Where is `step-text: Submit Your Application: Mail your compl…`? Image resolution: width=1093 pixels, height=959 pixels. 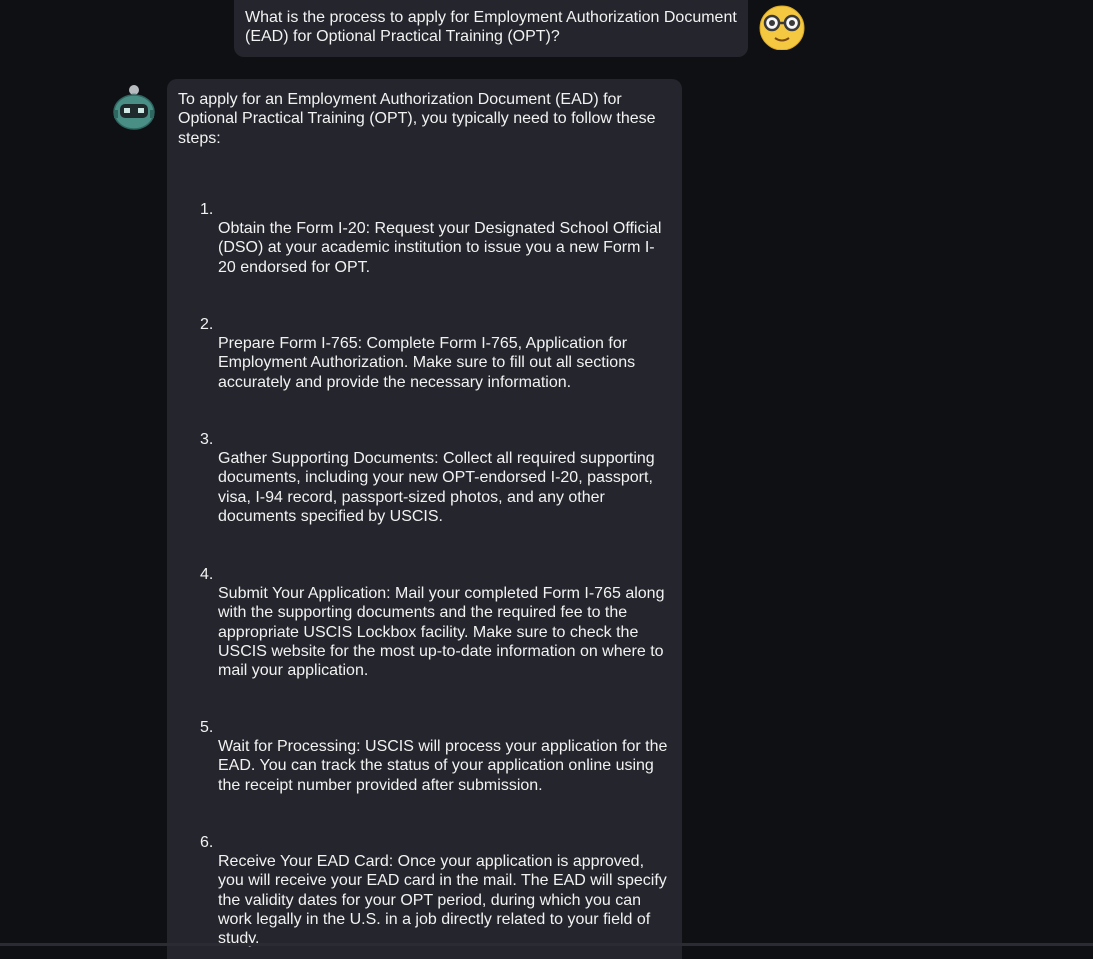
step-text: Submit Your Application: Mail your compl… is located at coordinates (441, 632).